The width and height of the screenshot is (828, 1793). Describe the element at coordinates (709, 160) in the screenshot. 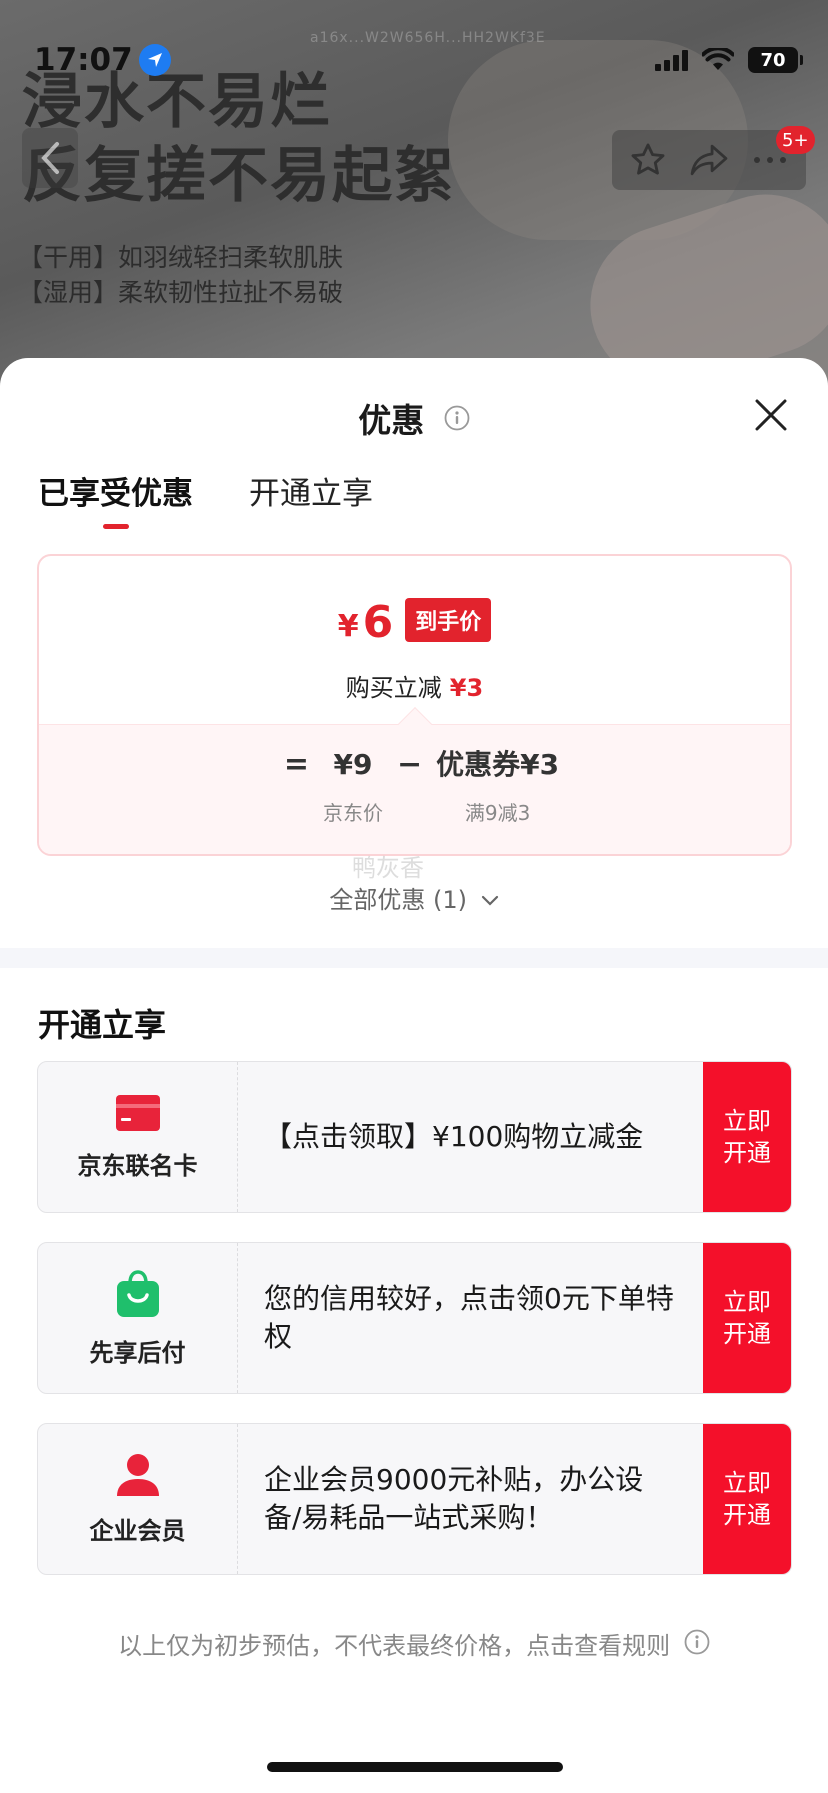

I see `share-icon` at that location.